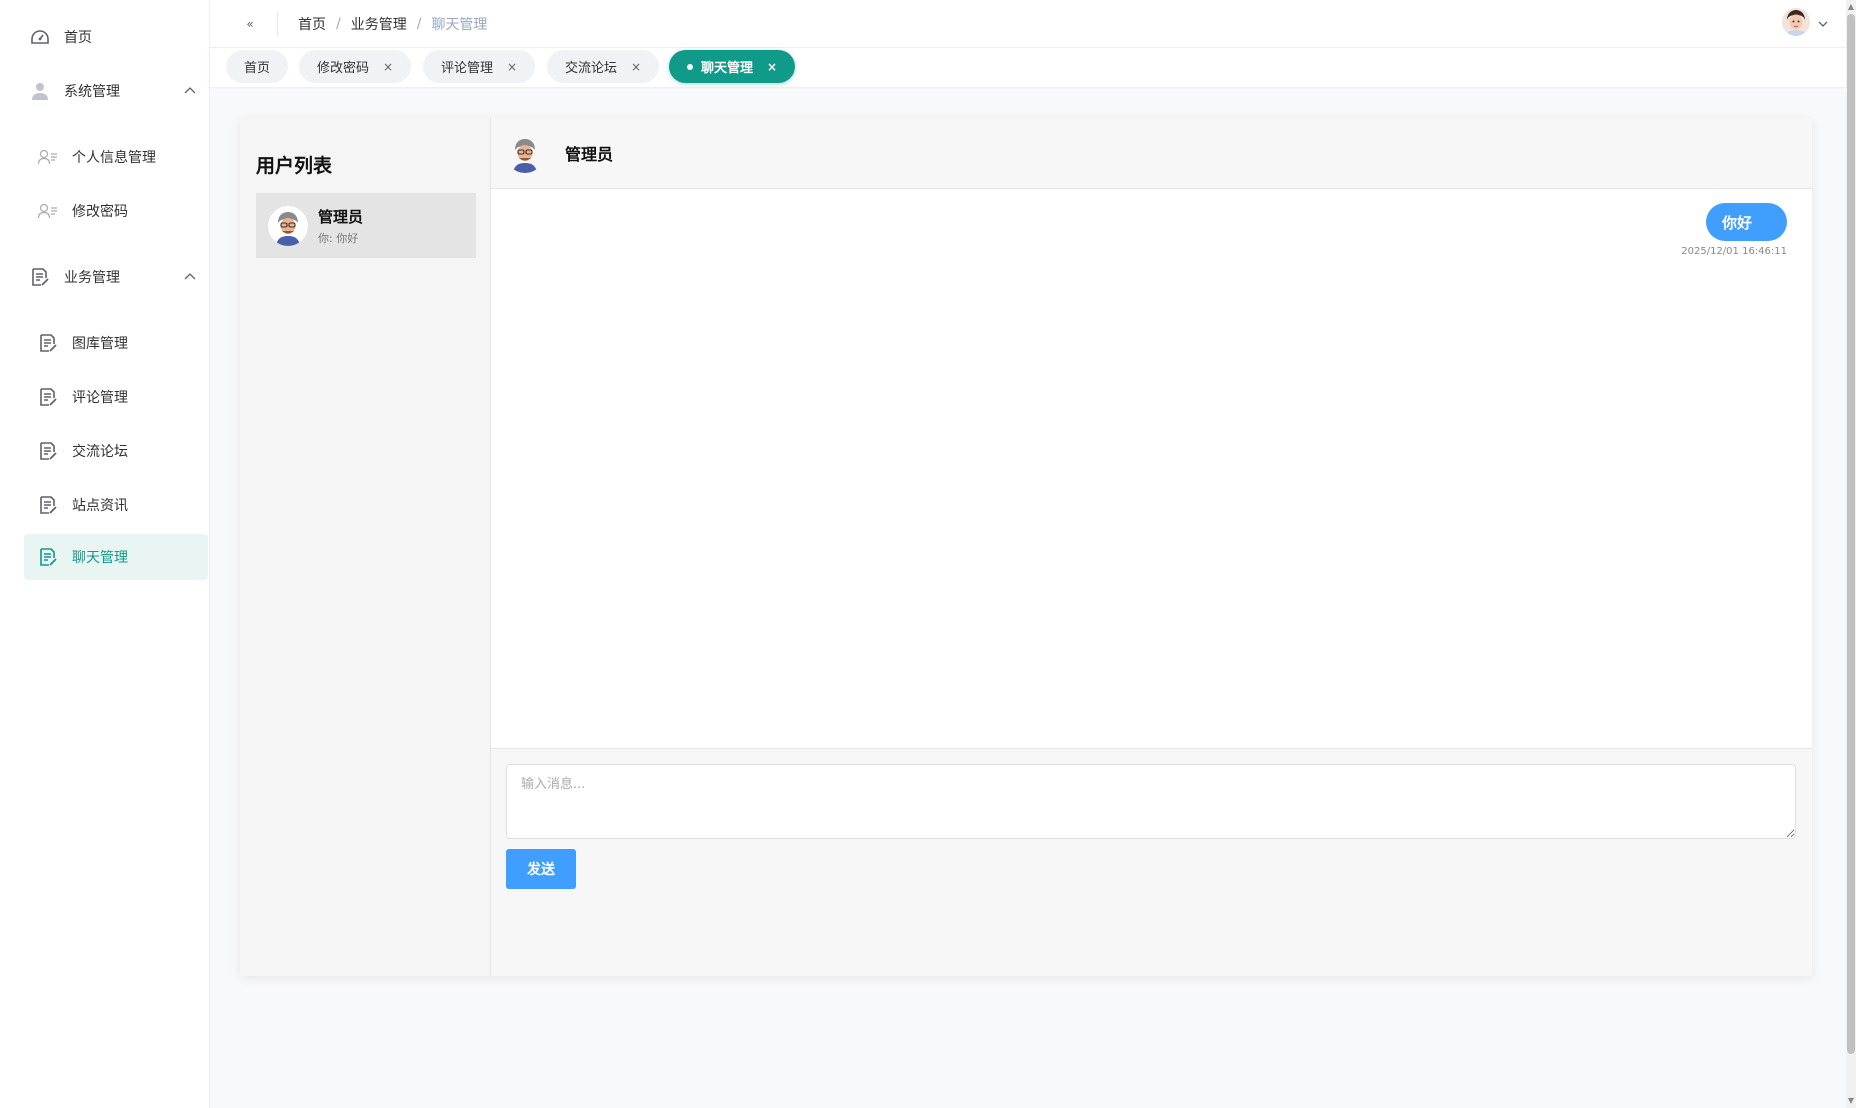 The width and height of the screenshot is (1856, 1108). Describe the element at coordinates (100, 506) in the screenshot. I see `sidebar-item-label: 站点资讯` at that location.